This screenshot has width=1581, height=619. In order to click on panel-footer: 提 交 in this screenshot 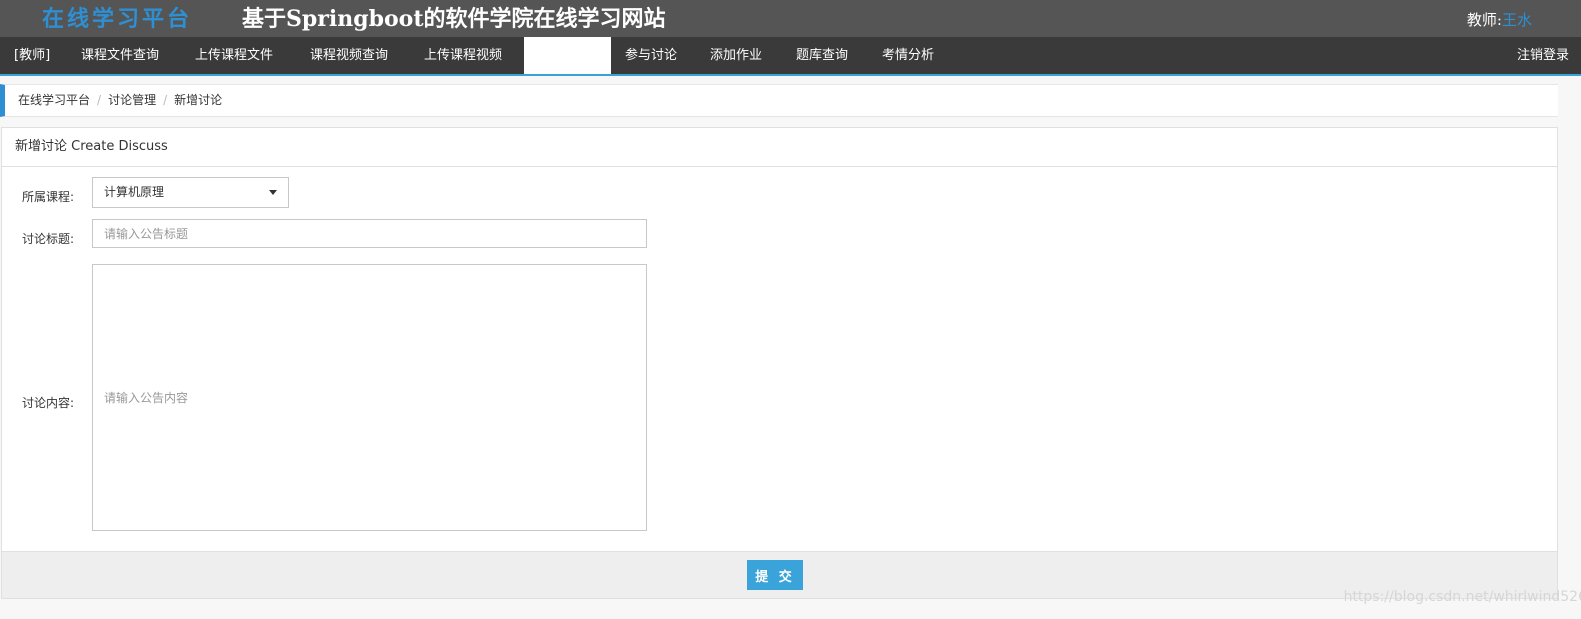, I will do `click(779, 574)`.